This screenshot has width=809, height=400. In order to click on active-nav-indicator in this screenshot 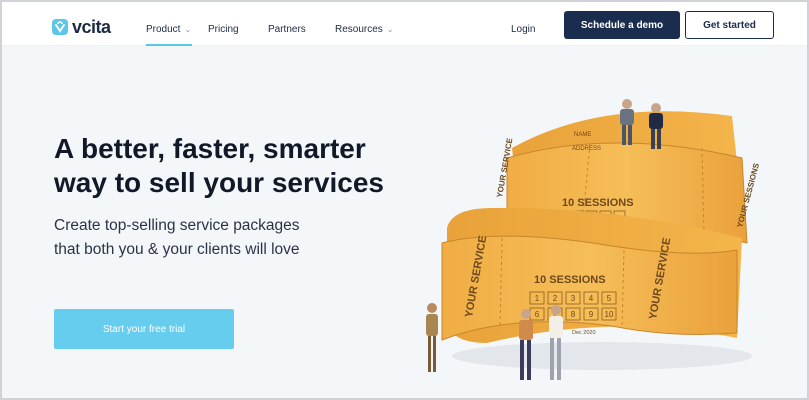, I will do `click(169, 45)`.